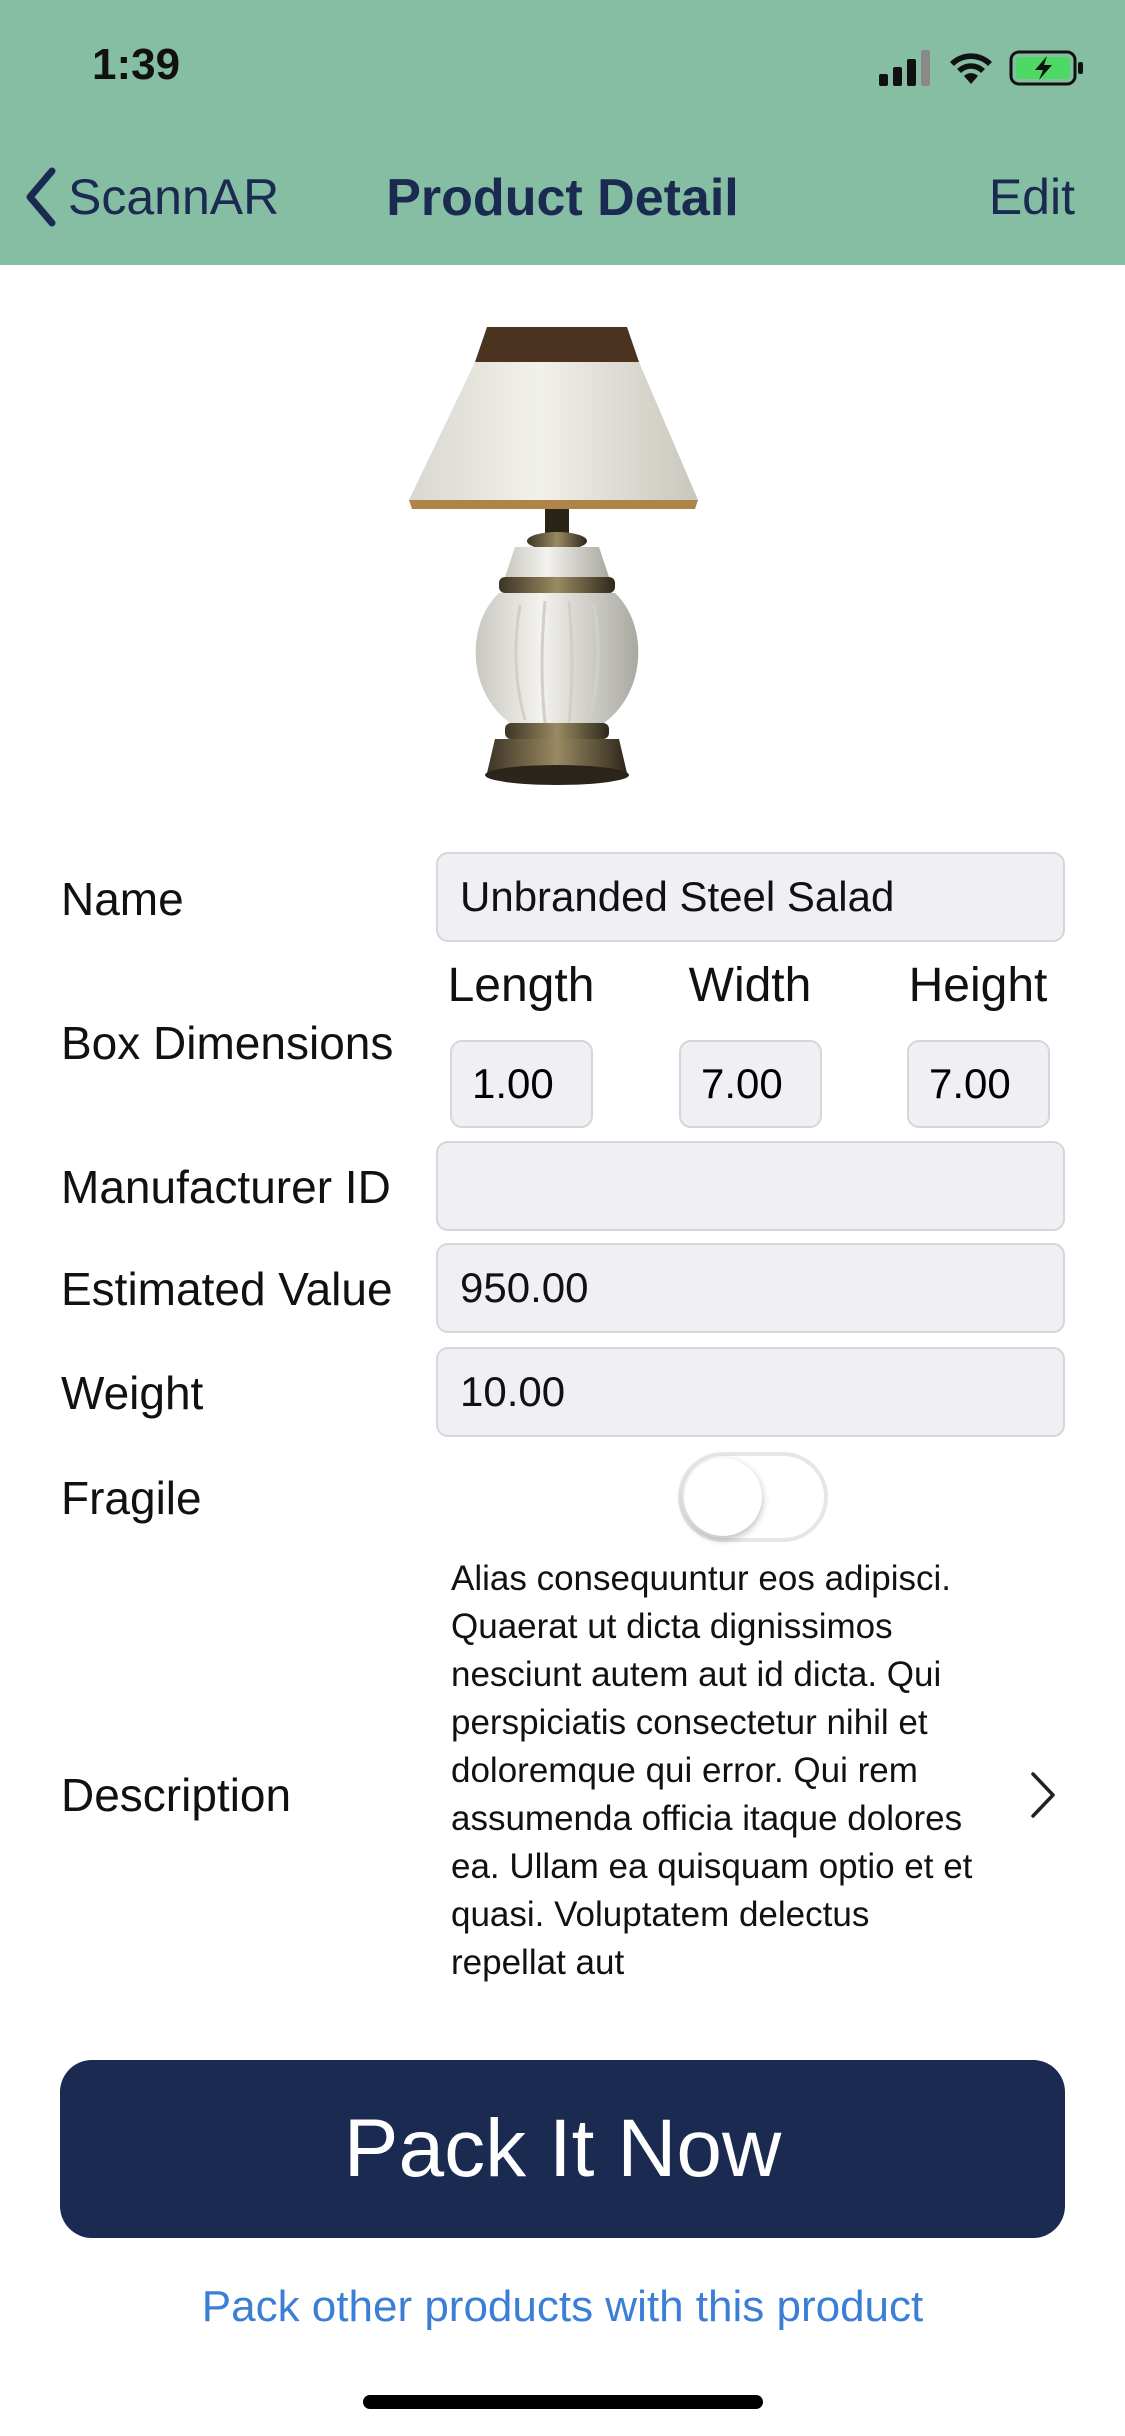 The width and height of the screenshot is (1125, 2436). Describe the element at coordinates (750, 985) in the screenshot. I see `width-header: Width` at that location.